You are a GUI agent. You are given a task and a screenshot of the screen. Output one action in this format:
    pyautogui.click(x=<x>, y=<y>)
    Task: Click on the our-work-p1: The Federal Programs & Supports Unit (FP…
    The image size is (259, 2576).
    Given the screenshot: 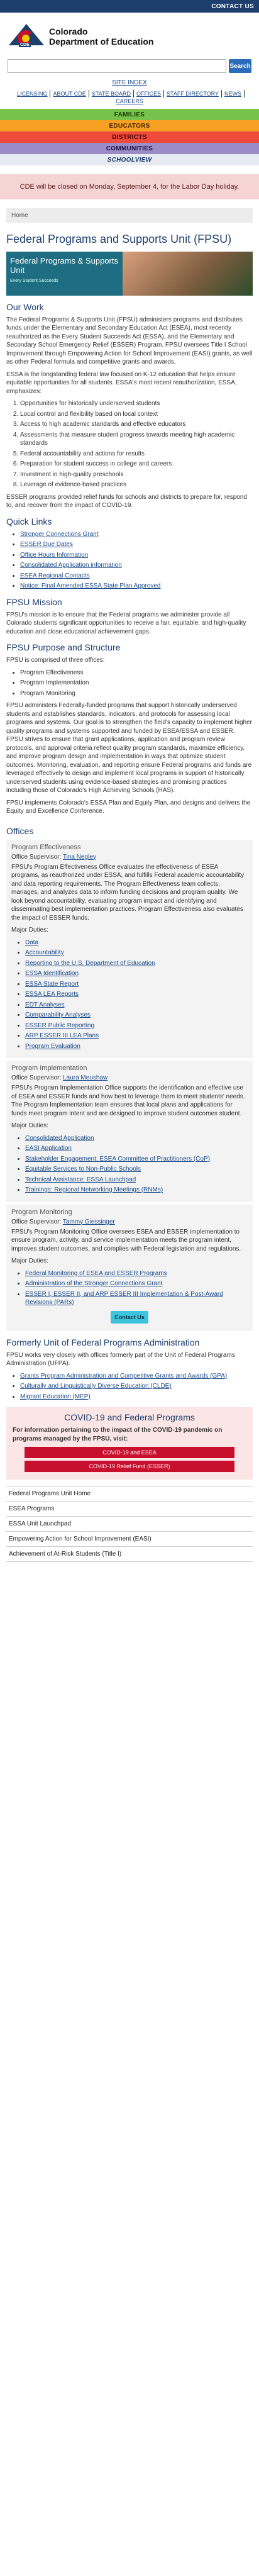 What is the action you would take?
    pyautogui.click(x=129, y=341)
    